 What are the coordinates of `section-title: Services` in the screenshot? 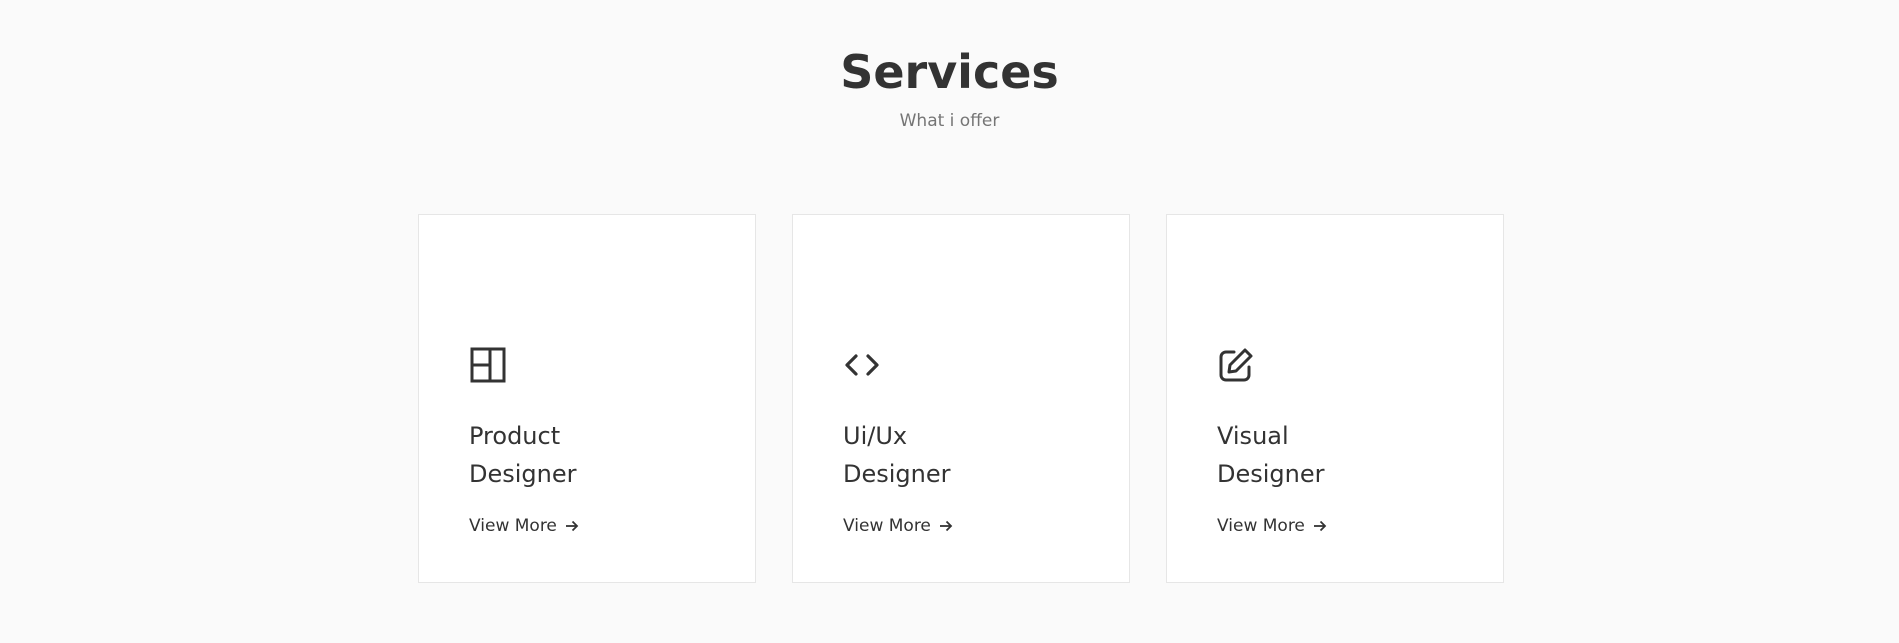 It's located at (949, 72).